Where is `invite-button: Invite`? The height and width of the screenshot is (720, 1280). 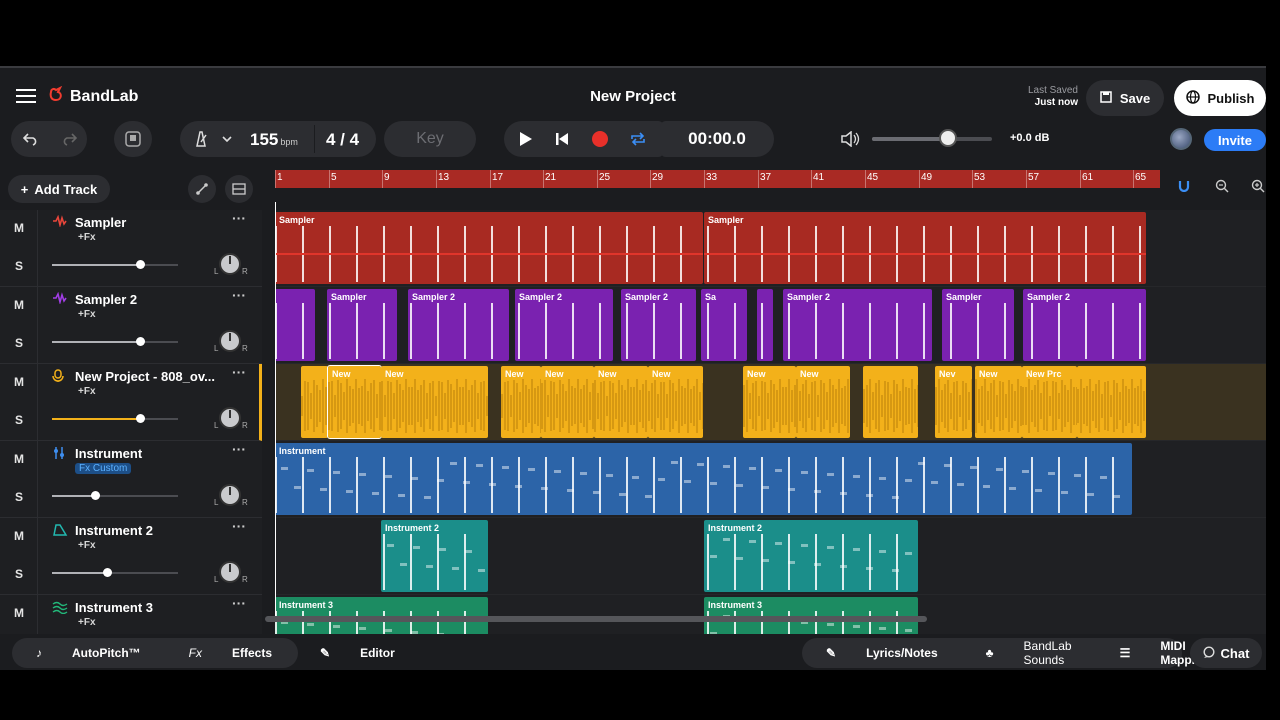
invite-button: Invite is located at coordinates (1235, 140).